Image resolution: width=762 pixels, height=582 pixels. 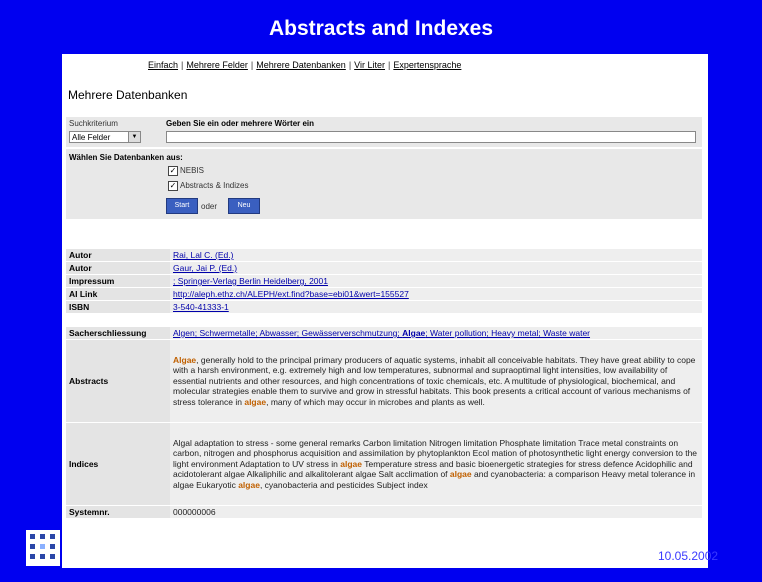 What do you see at coordinates (431, 137) in the screenshot?
I see `search-input` at bounding box center [431, 137].